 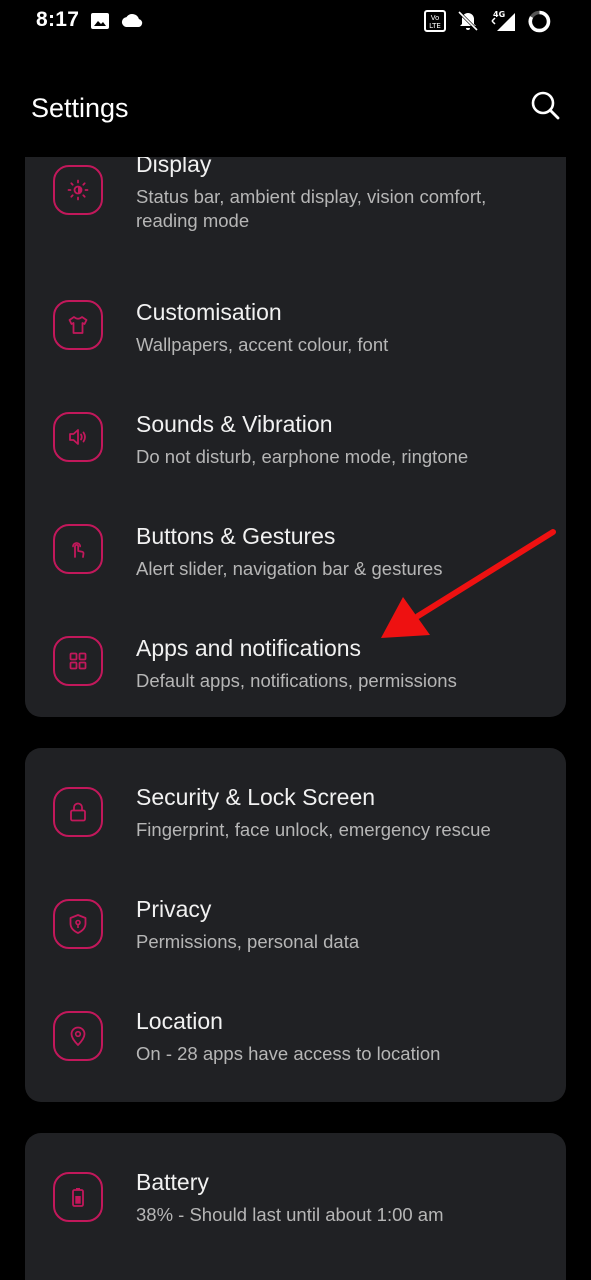 What do you see at coordinates (78, 1036) in the screenshot?
I see `location-pin-icon` at bounding box center [78, 1036].